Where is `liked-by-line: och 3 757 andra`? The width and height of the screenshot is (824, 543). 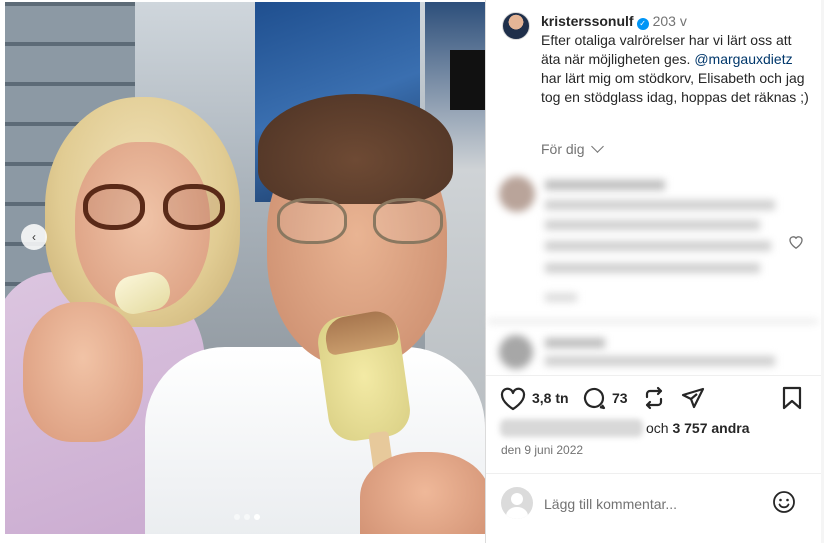 liked-by-line: och 3 757 andra is located at coordinates (655, 428).